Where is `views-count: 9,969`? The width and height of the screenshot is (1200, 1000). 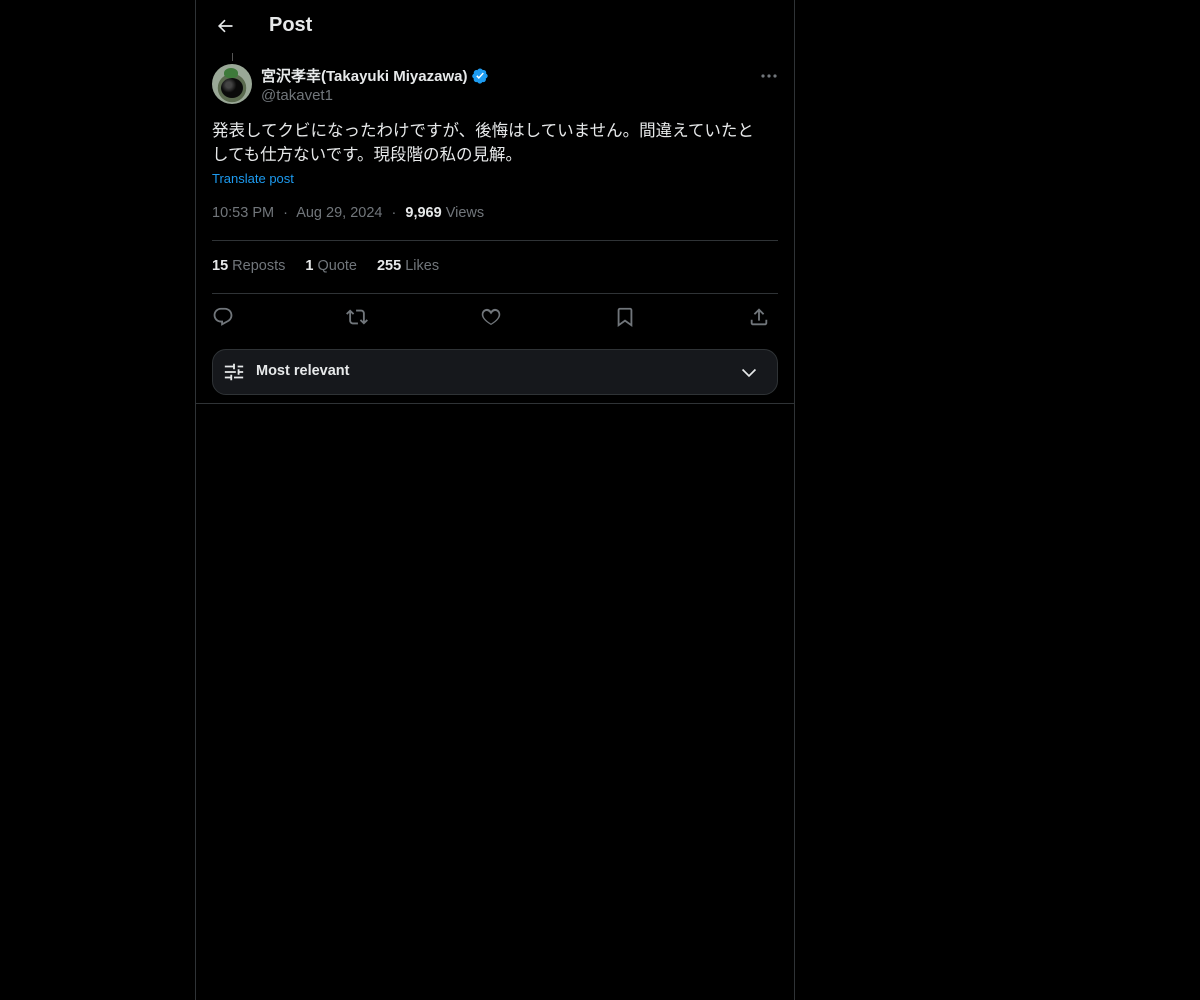 views-count: 9,969 is located at coordinates (423, 213).